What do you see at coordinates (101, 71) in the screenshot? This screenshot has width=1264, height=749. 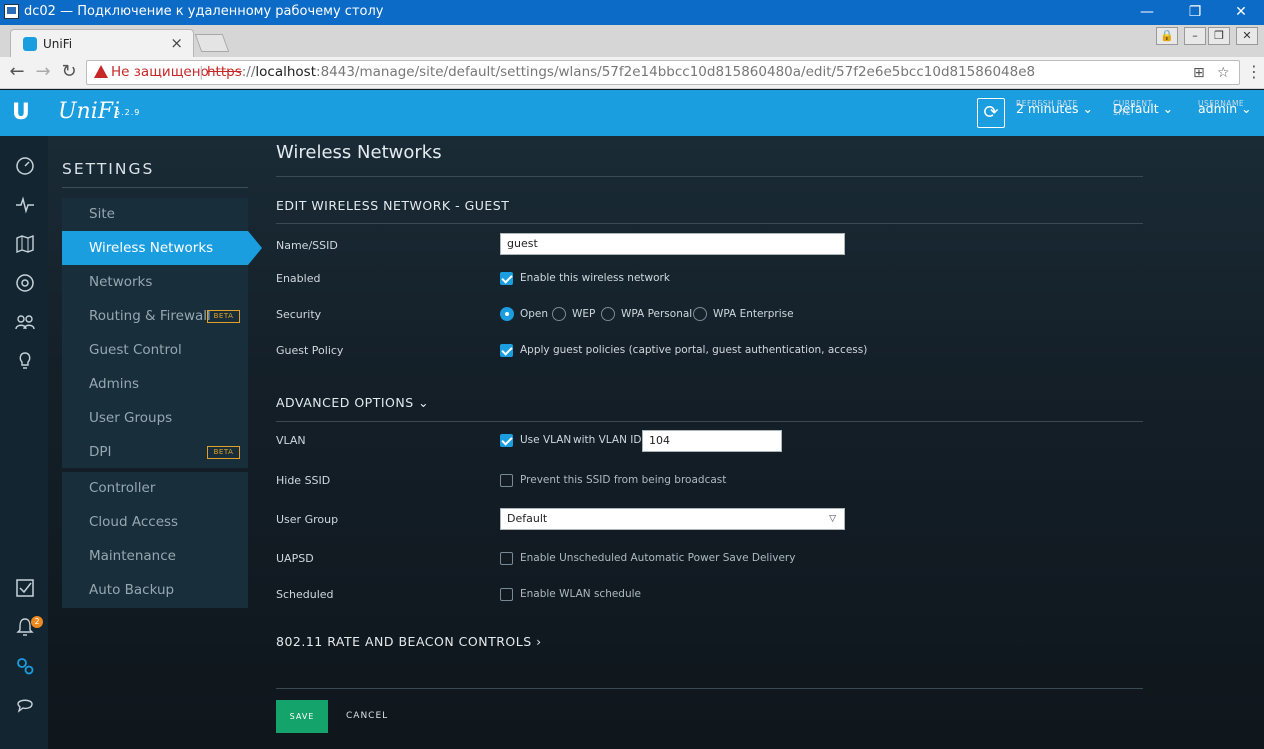 I see `warning-triangle-icon` at bounding box center [101, 71].